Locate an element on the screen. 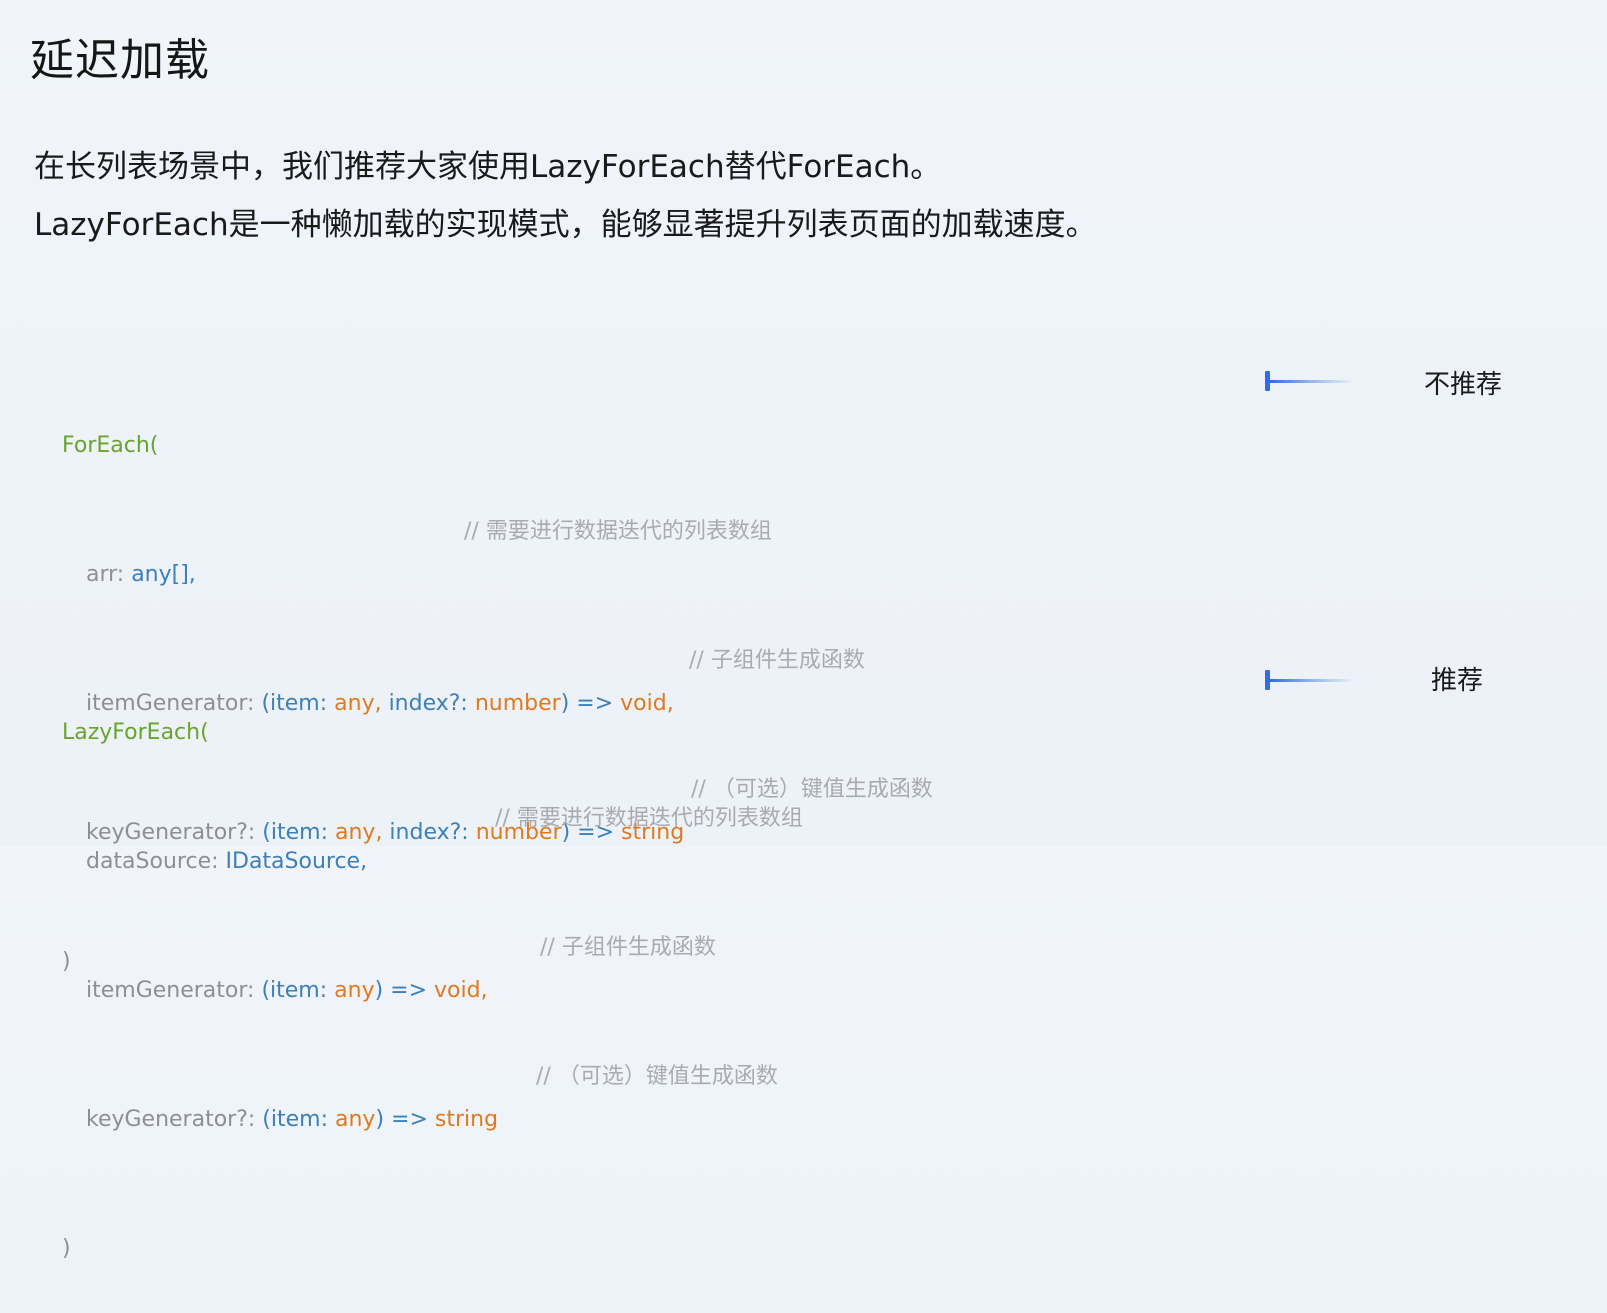  foreach-keyword: ForEach( is located at coordinates (110, 445).